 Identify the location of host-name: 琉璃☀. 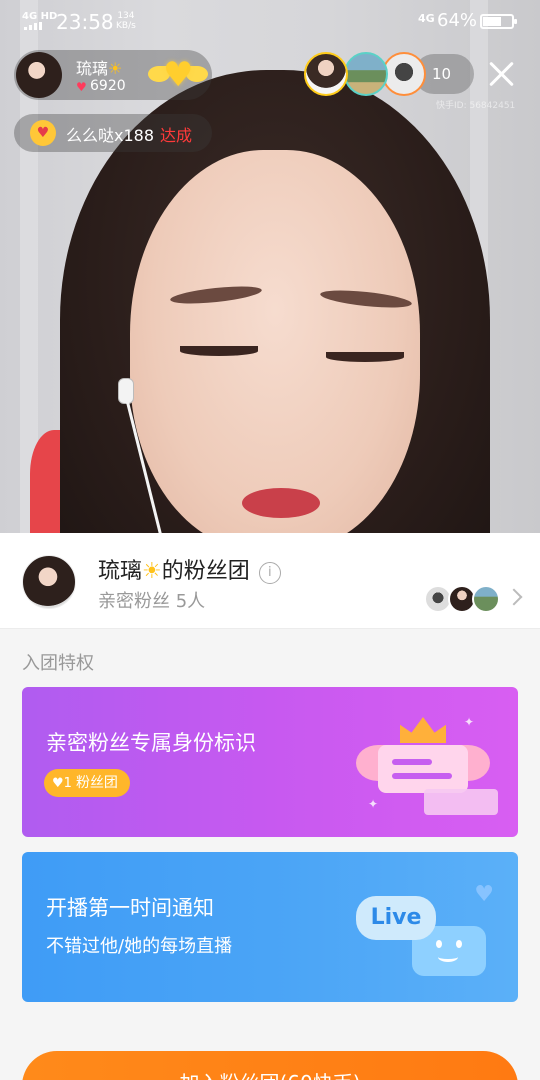
(99, 67).